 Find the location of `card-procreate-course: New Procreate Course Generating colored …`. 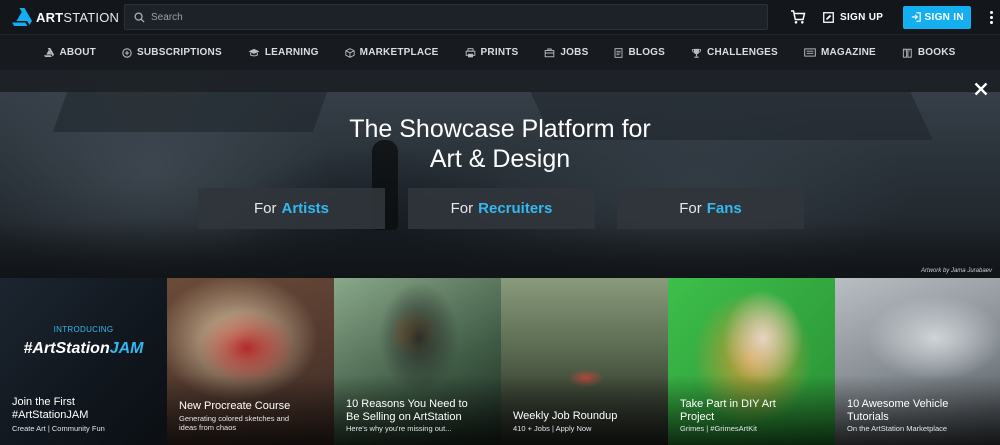

card-procreate-course: New Procreate Course Generating colored … is located at coordinates (250, 361).